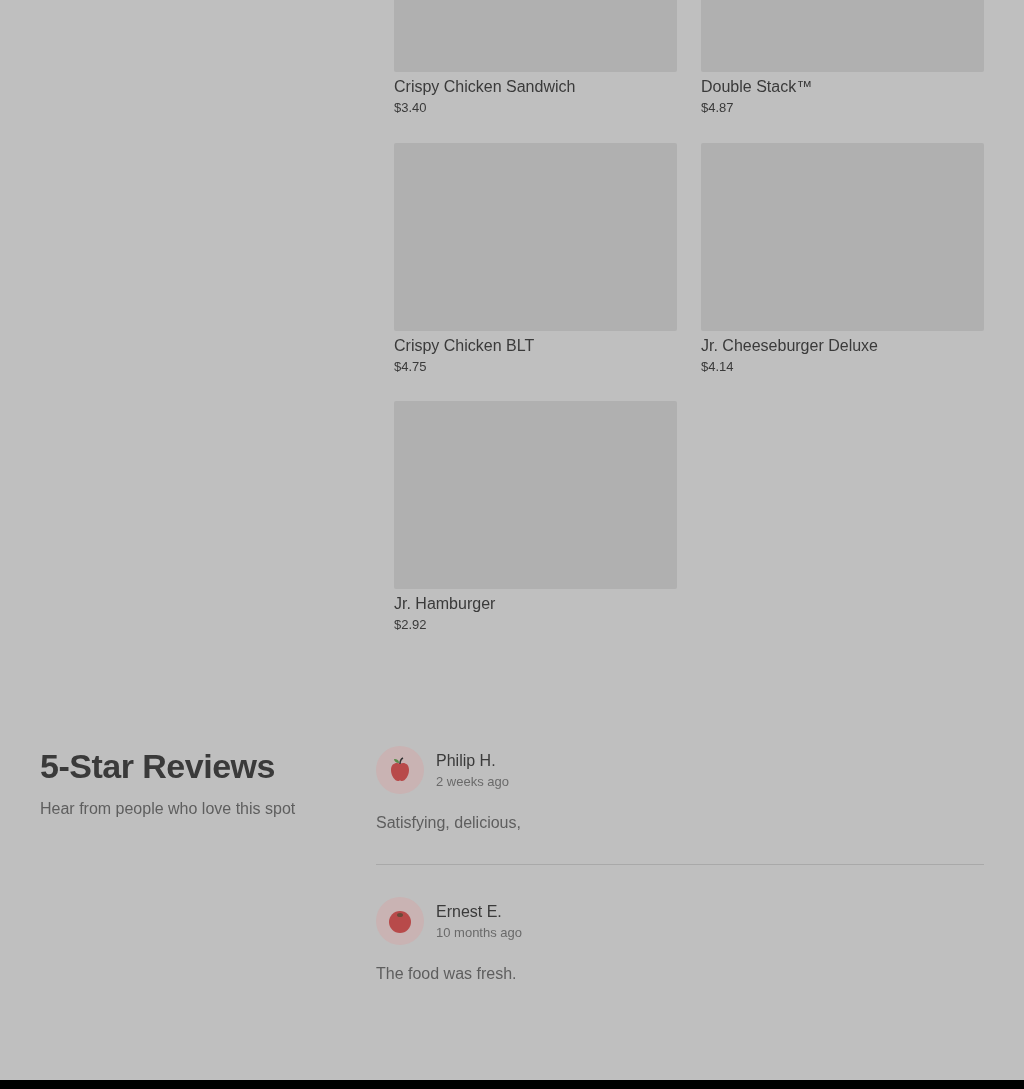 The image size is (1024, 1089). What do you see at coordinates (479, 932) in the screenshot?
I see `review-time: 10 months ago` at bounding box center [479, 932].